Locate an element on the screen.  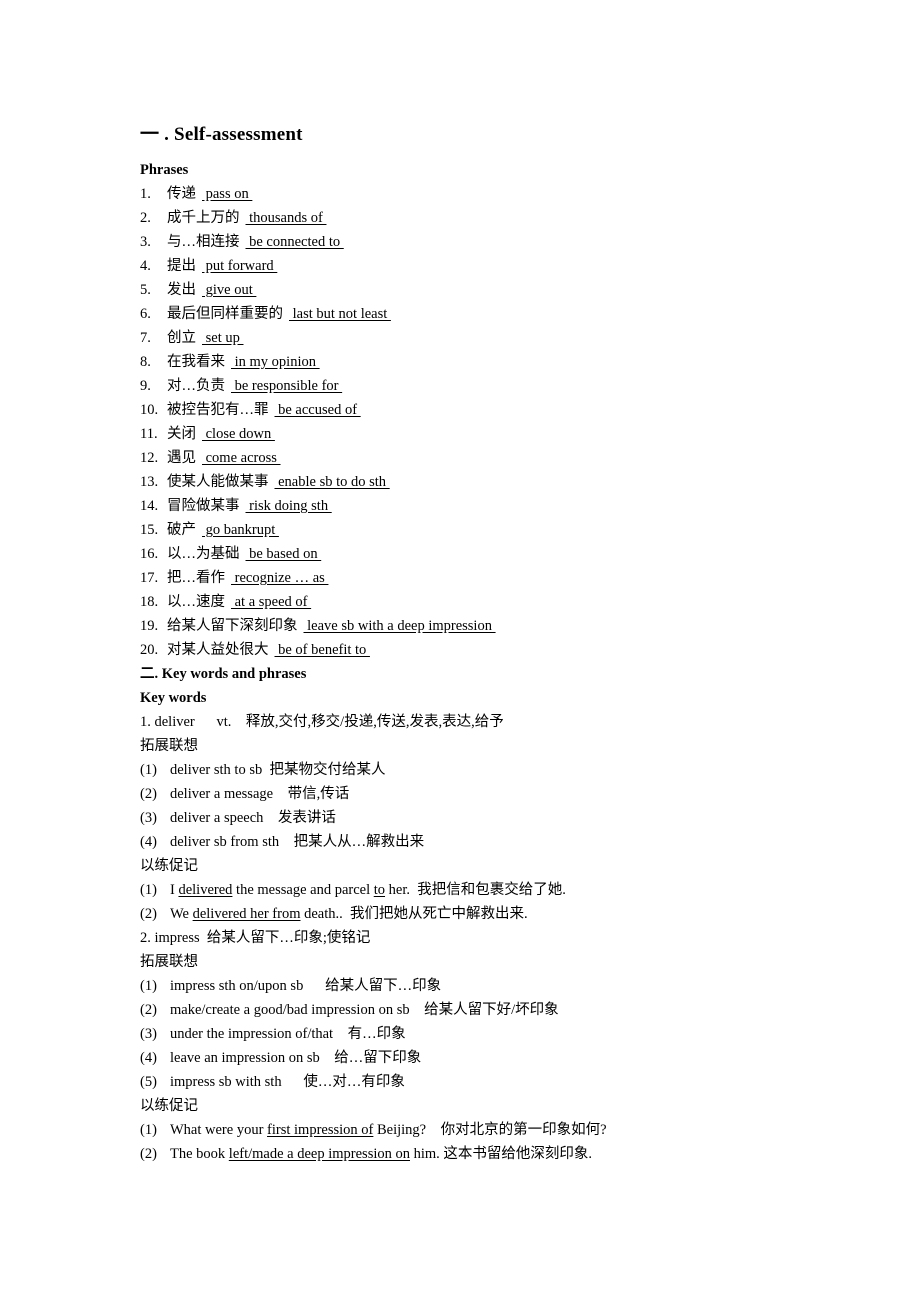
expansion-marker: (1) is located at coordinates (148, 770).